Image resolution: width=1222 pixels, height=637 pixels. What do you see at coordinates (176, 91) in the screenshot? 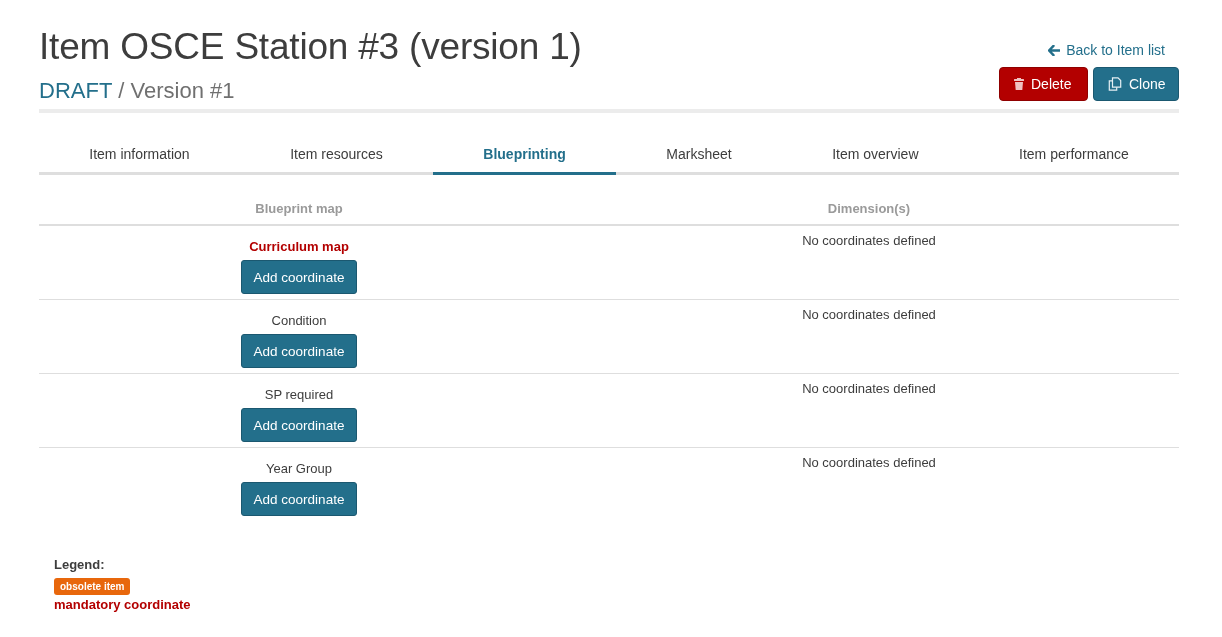
I see `version-label: / Version #1` at bounding box center [176, 91].